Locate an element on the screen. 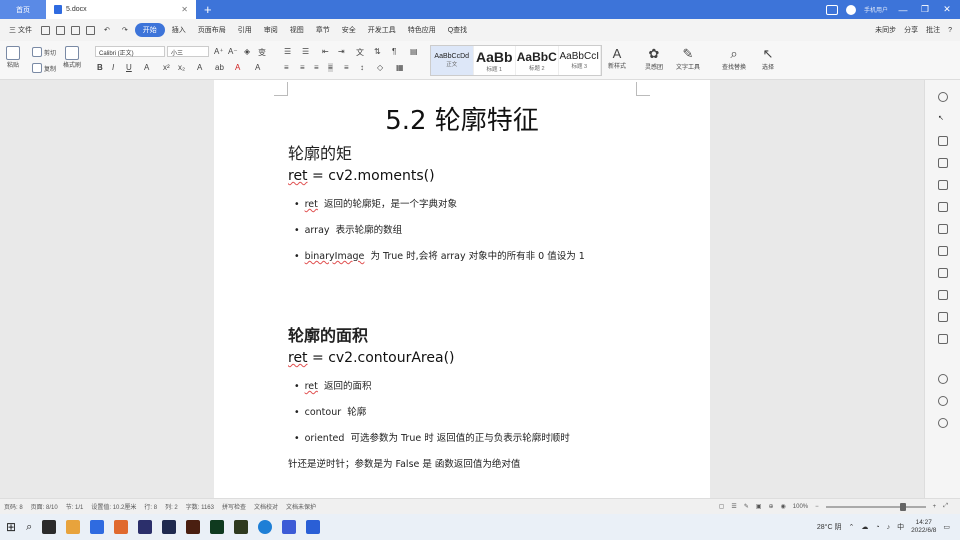 This screenshot has width=960, height=540. redo-icon: ↷ is located at coordinates (125, 30).